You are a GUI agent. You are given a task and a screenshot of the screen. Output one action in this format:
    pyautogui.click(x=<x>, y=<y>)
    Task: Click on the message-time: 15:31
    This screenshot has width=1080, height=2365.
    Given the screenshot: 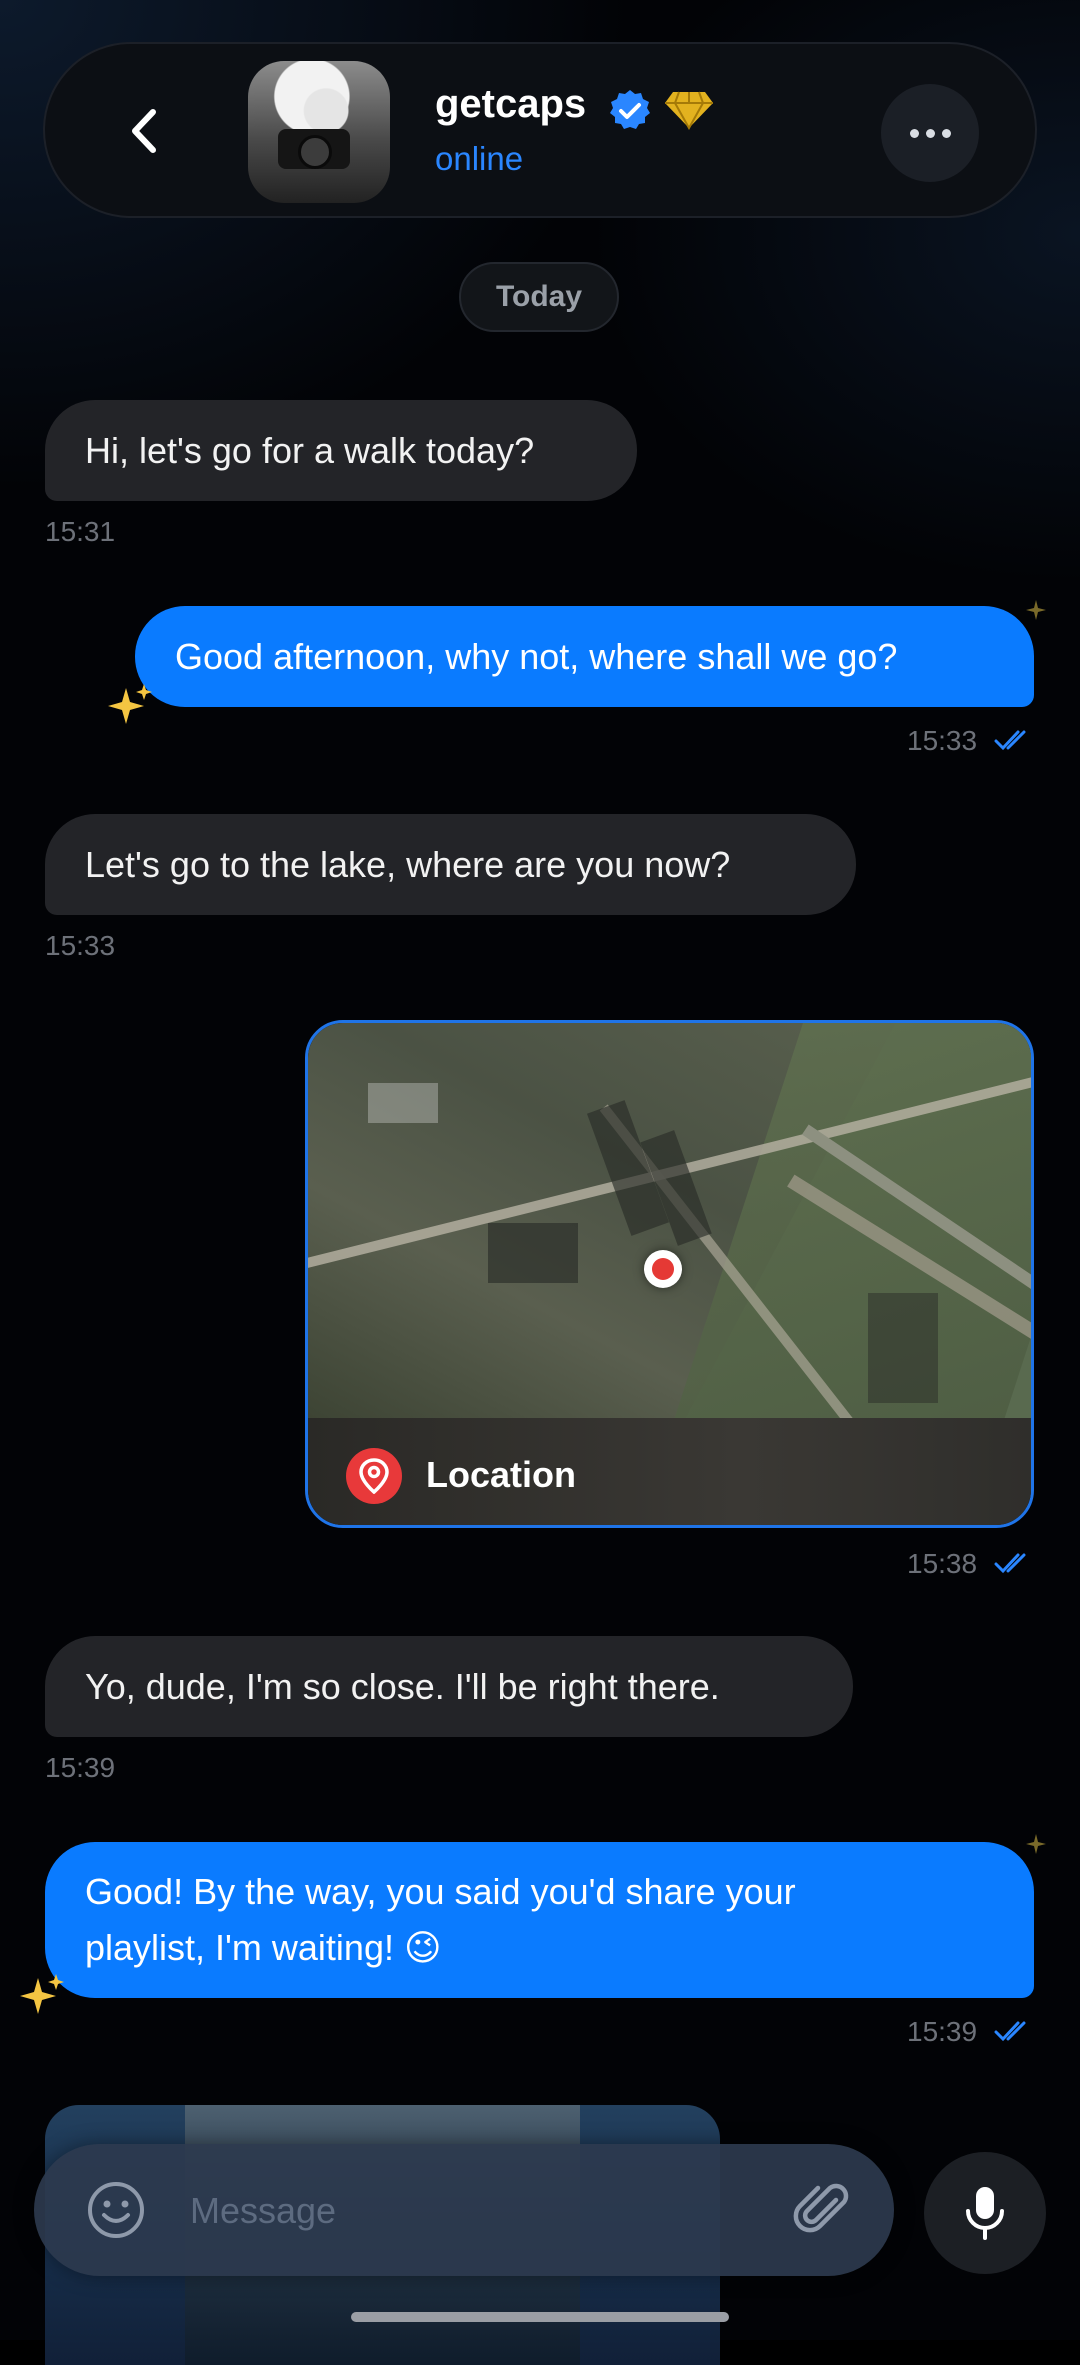 What is the action you would take?
    pyautogui.click(x=80, y=531)
    